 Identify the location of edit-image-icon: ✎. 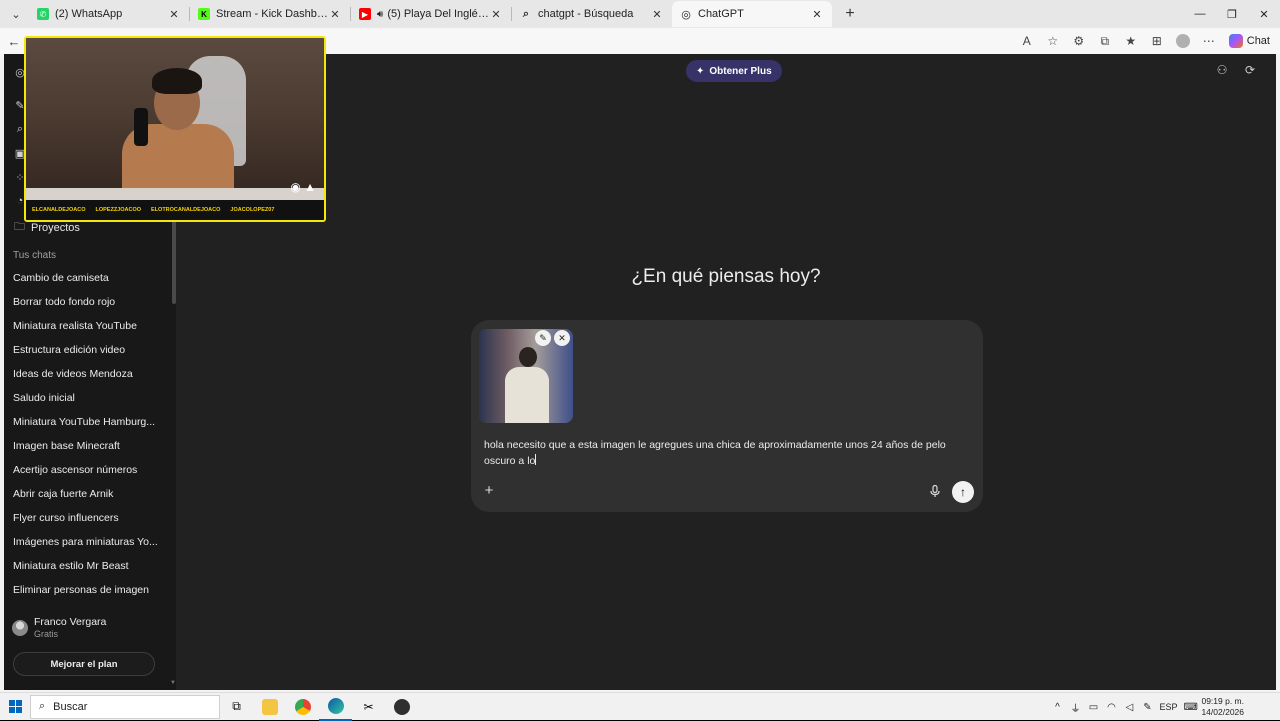
(543, 338).